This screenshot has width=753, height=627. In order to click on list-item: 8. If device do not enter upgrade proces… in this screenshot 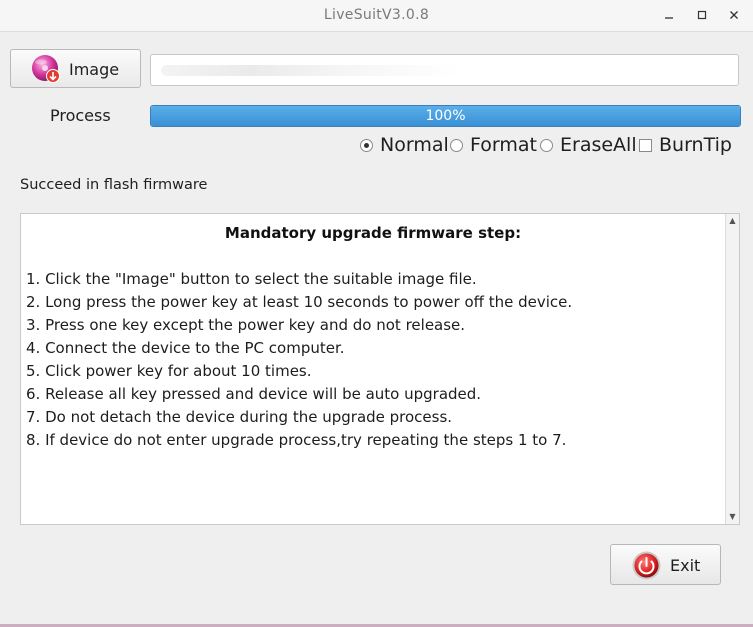, I will do `click(296, 440)`.